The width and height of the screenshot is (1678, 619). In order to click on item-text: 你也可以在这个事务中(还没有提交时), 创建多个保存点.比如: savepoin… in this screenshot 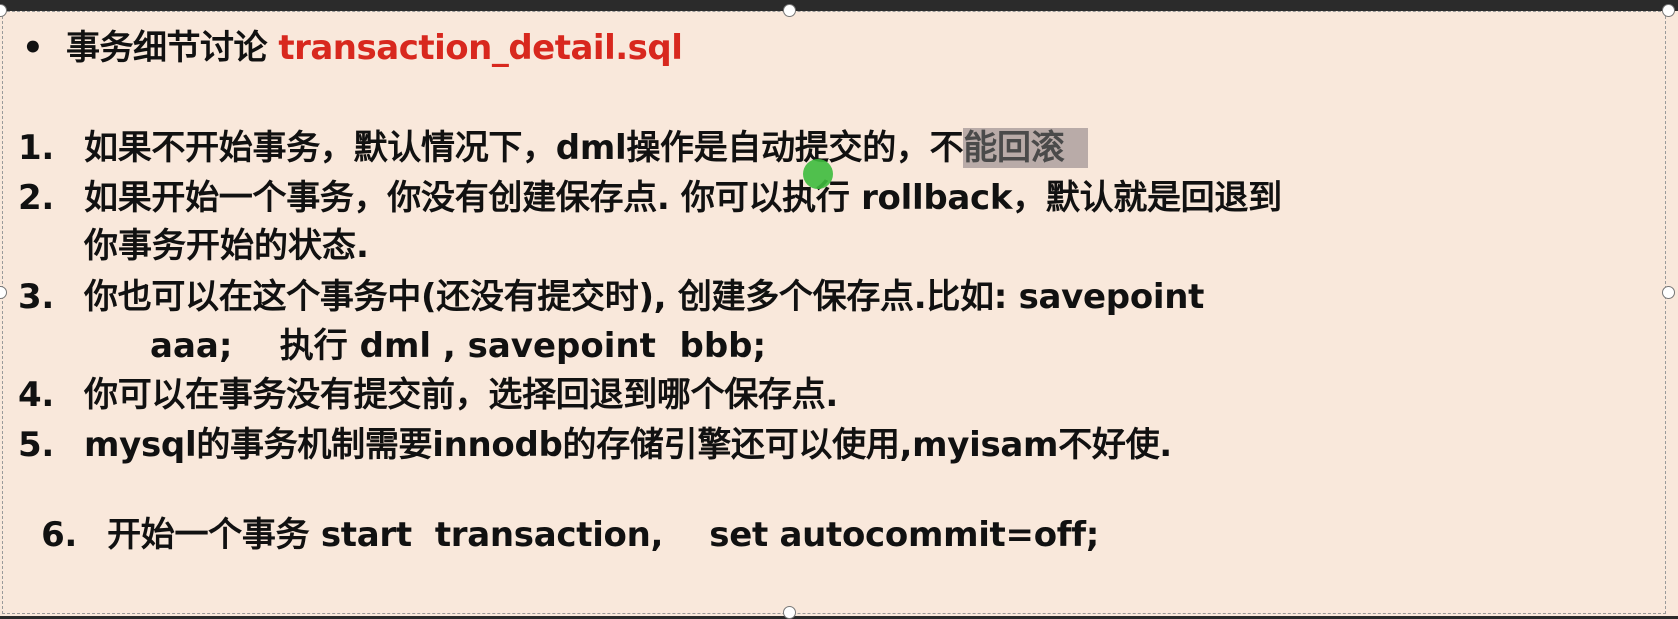, I will do `click(644, 297)`.